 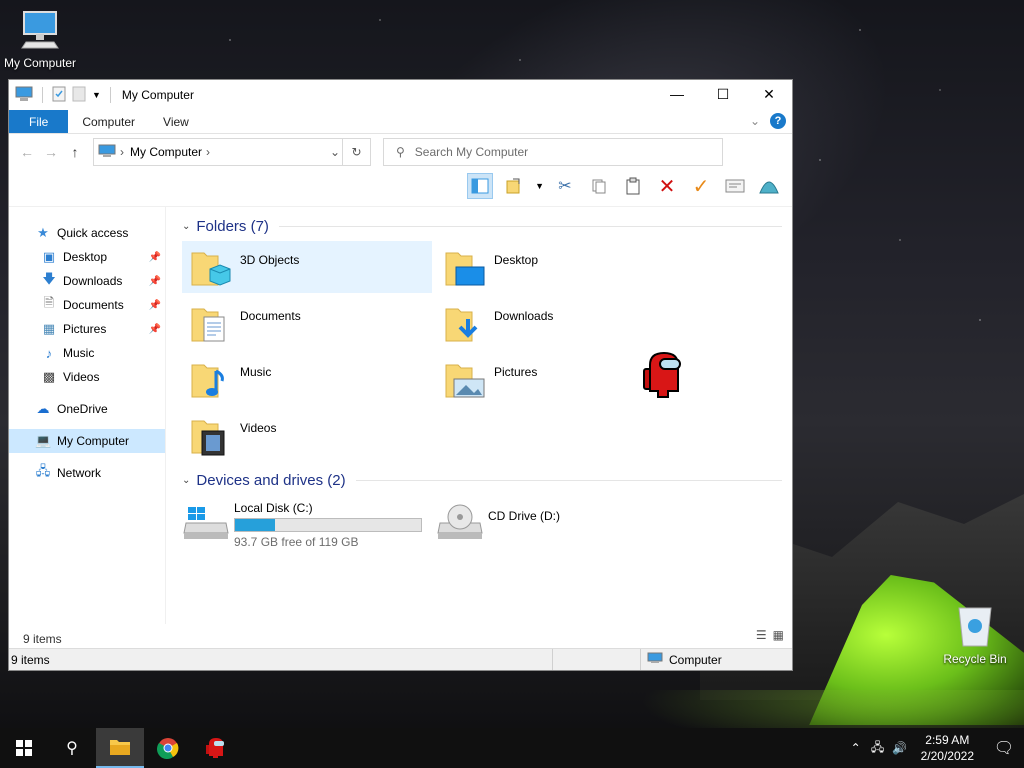 I want to click on search-input: ⚲ Search My Computer, so click(x=553, y=152).